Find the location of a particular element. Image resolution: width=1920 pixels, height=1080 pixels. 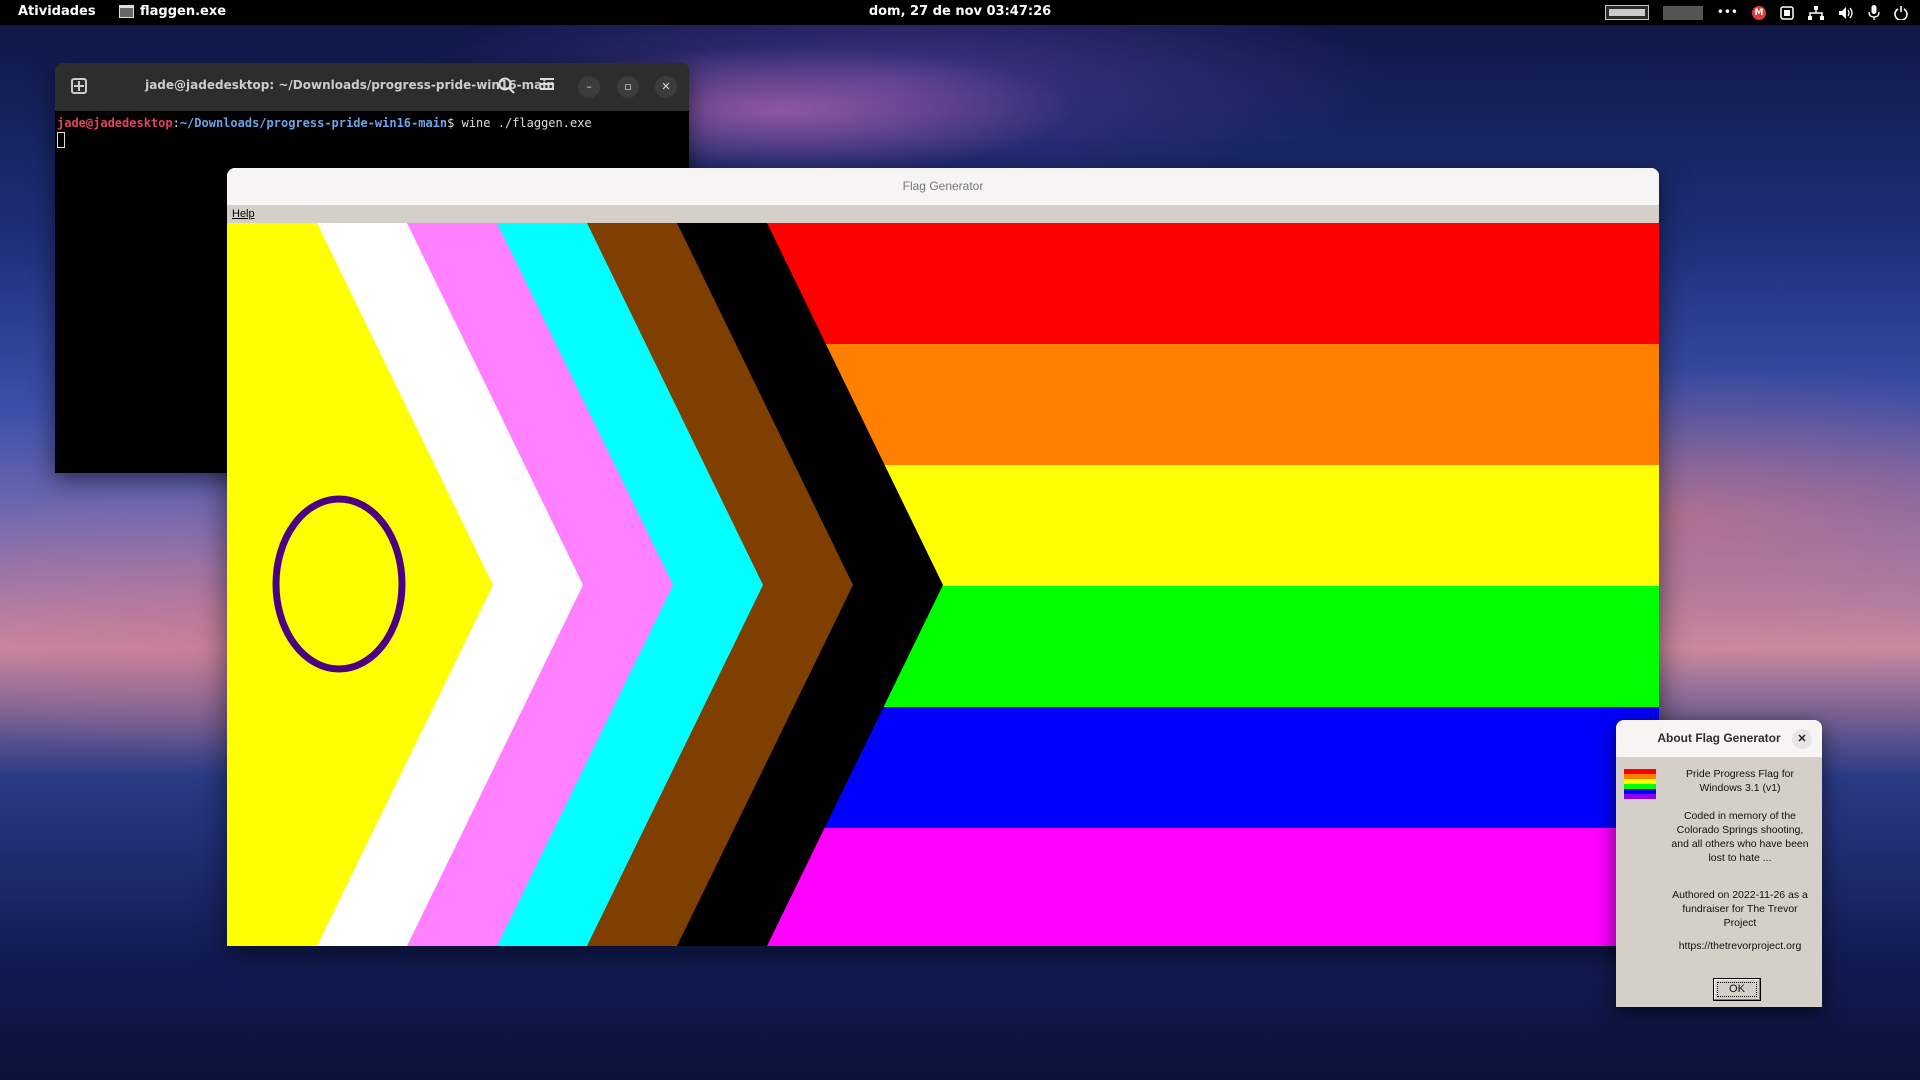

search-icon is located at coordinates (507, 87).